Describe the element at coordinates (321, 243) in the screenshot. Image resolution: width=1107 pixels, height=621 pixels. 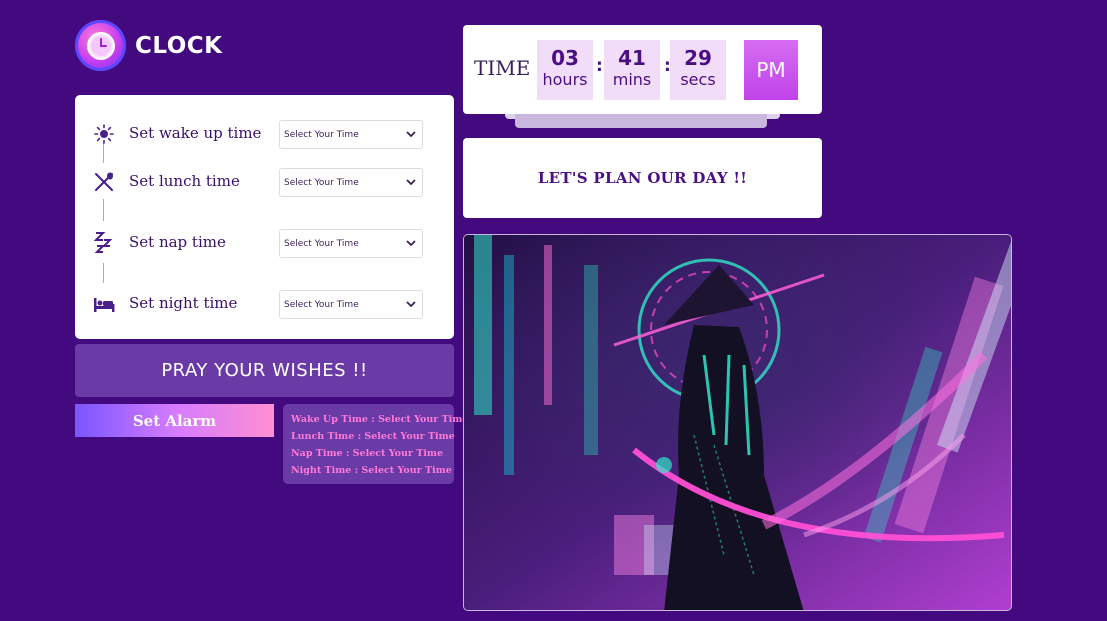
I see `nap-time-select-value: Select Your Time` at that location.